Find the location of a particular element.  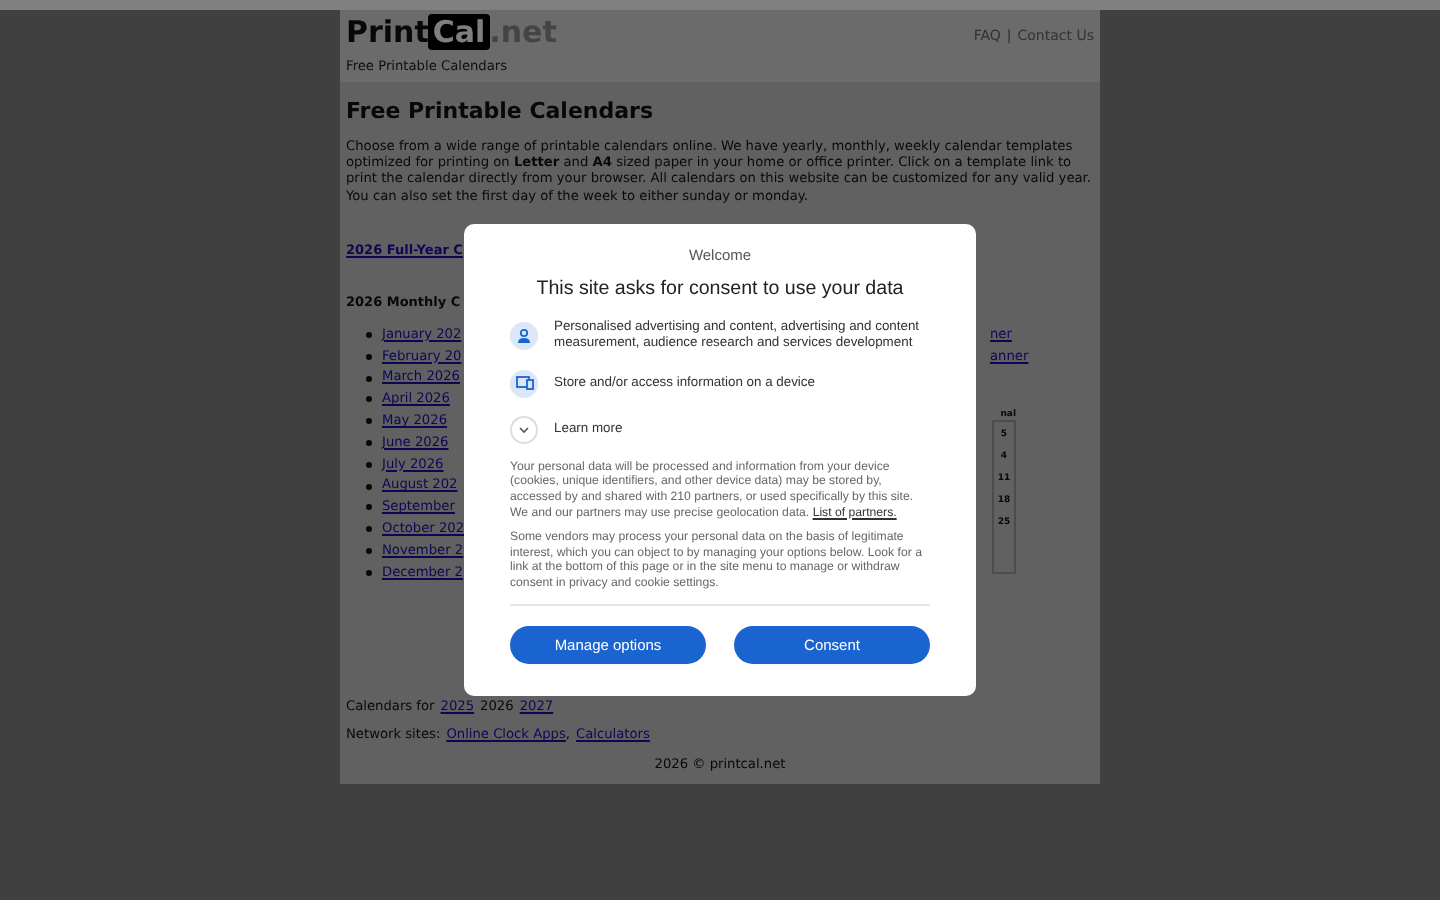

page-title: Free Printable Calendars is located at coordinates (501, 111).